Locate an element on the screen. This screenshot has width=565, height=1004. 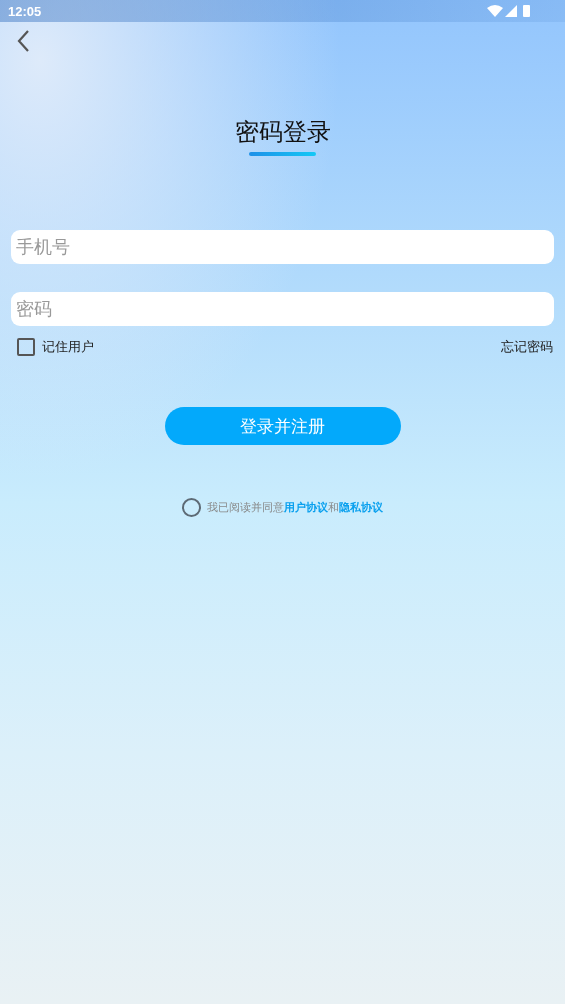
status-time: 12:05 is located at coordinates (25, 11).